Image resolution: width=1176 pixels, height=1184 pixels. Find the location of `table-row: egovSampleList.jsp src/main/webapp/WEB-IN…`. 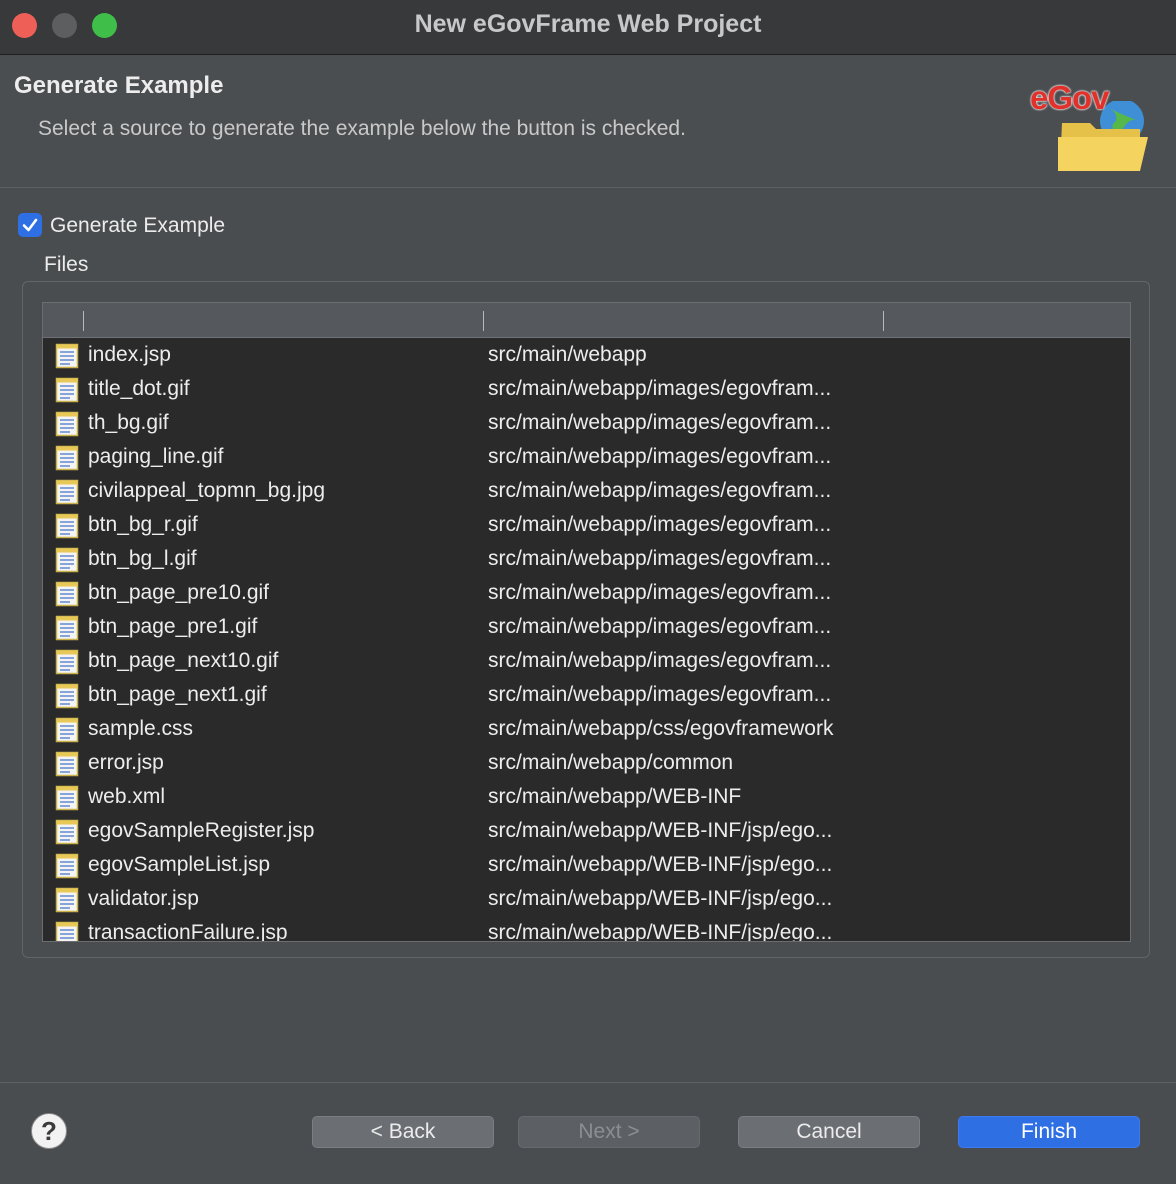

table-row: egovSampleList.jsp src/main/webapp/WEB-IN… is located at coordinates (586, 865).